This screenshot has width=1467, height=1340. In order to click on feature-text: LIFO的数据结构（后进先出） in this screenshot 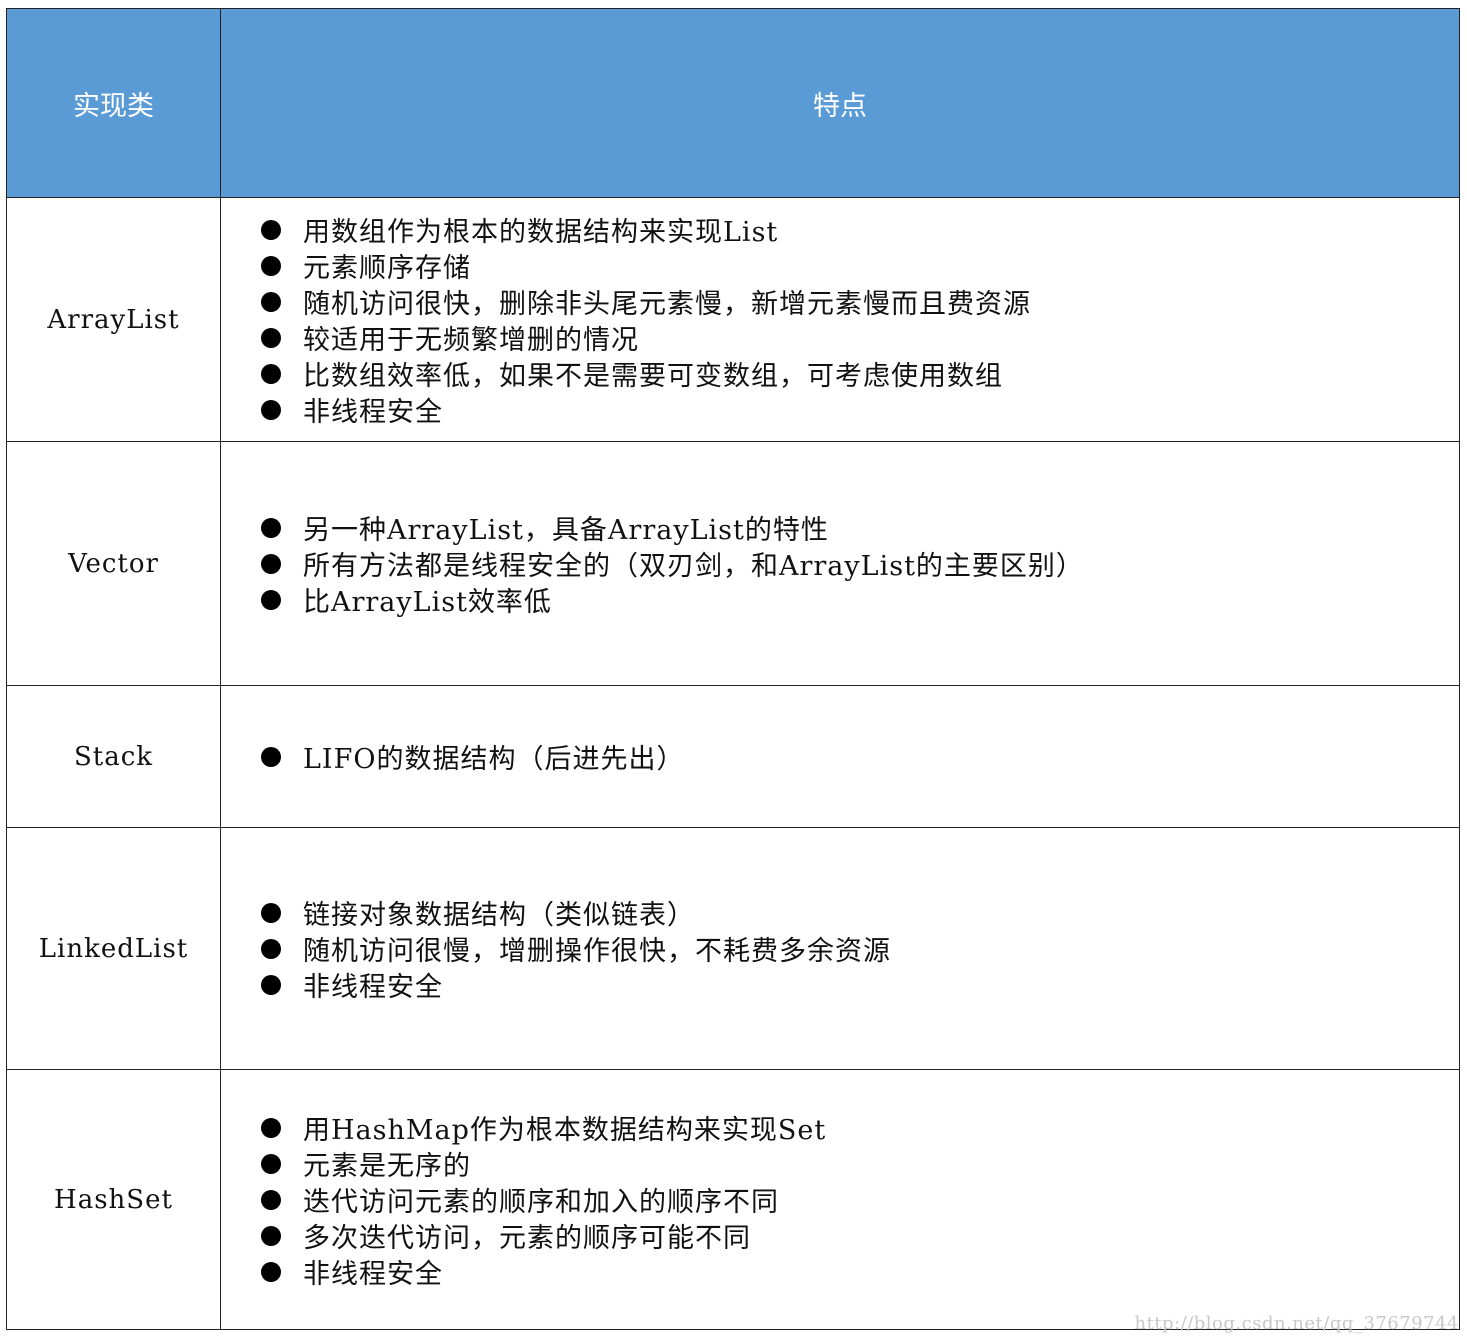, I will do `click(494, 759)`.